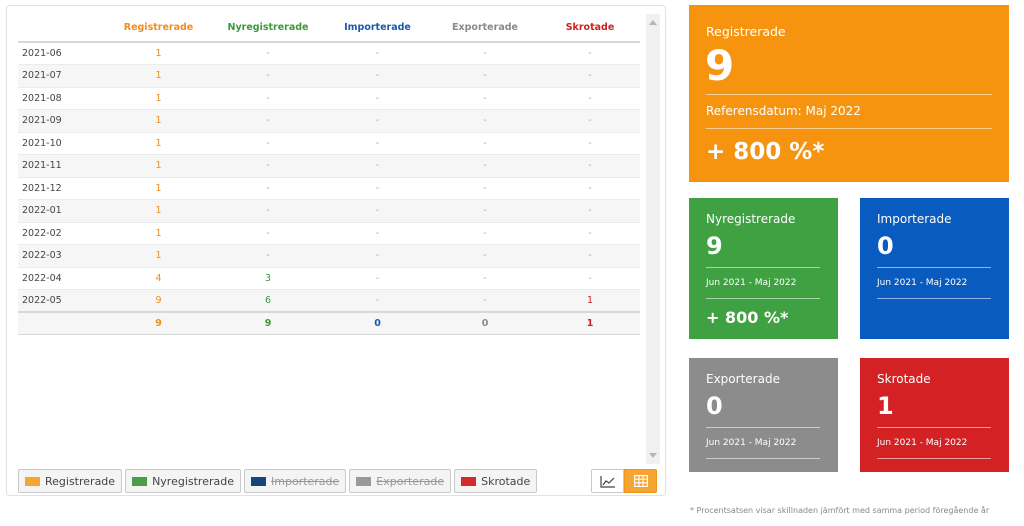 This screenshot has height=526, width=1024. What do you see at coordinates (922, 283) in the screenshot?
I see `card-period: Jun 2021 - Maj 2022` at bounding box center [922, 283].